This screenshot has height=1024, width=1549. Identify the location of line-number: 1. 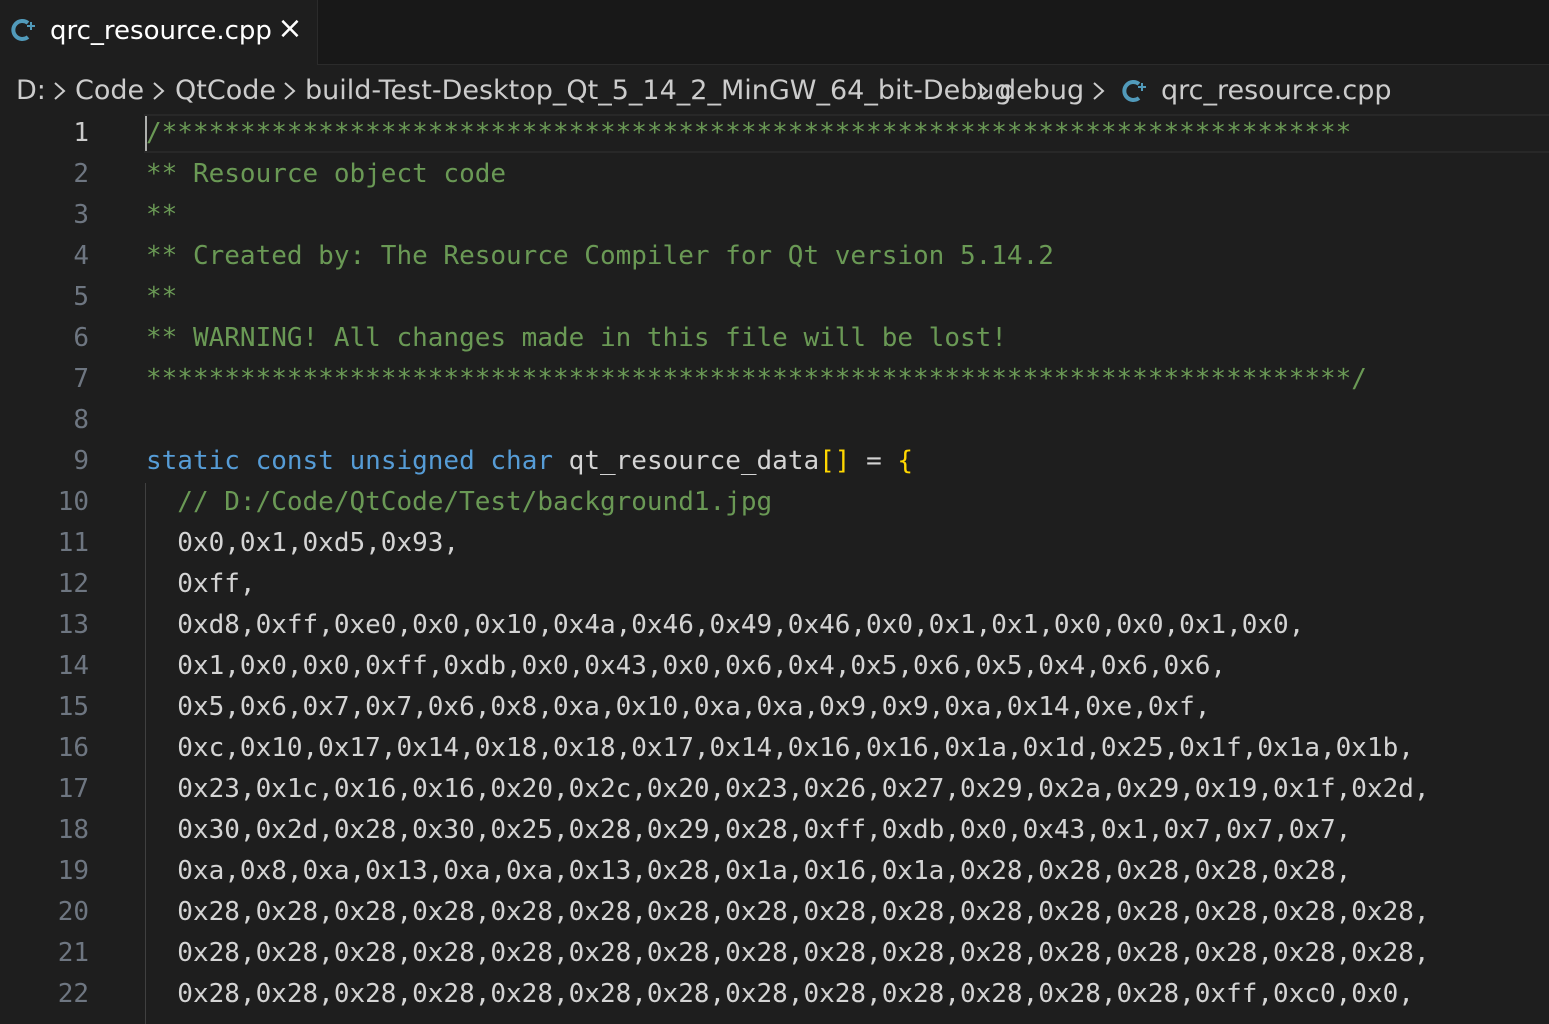
(81, 133).